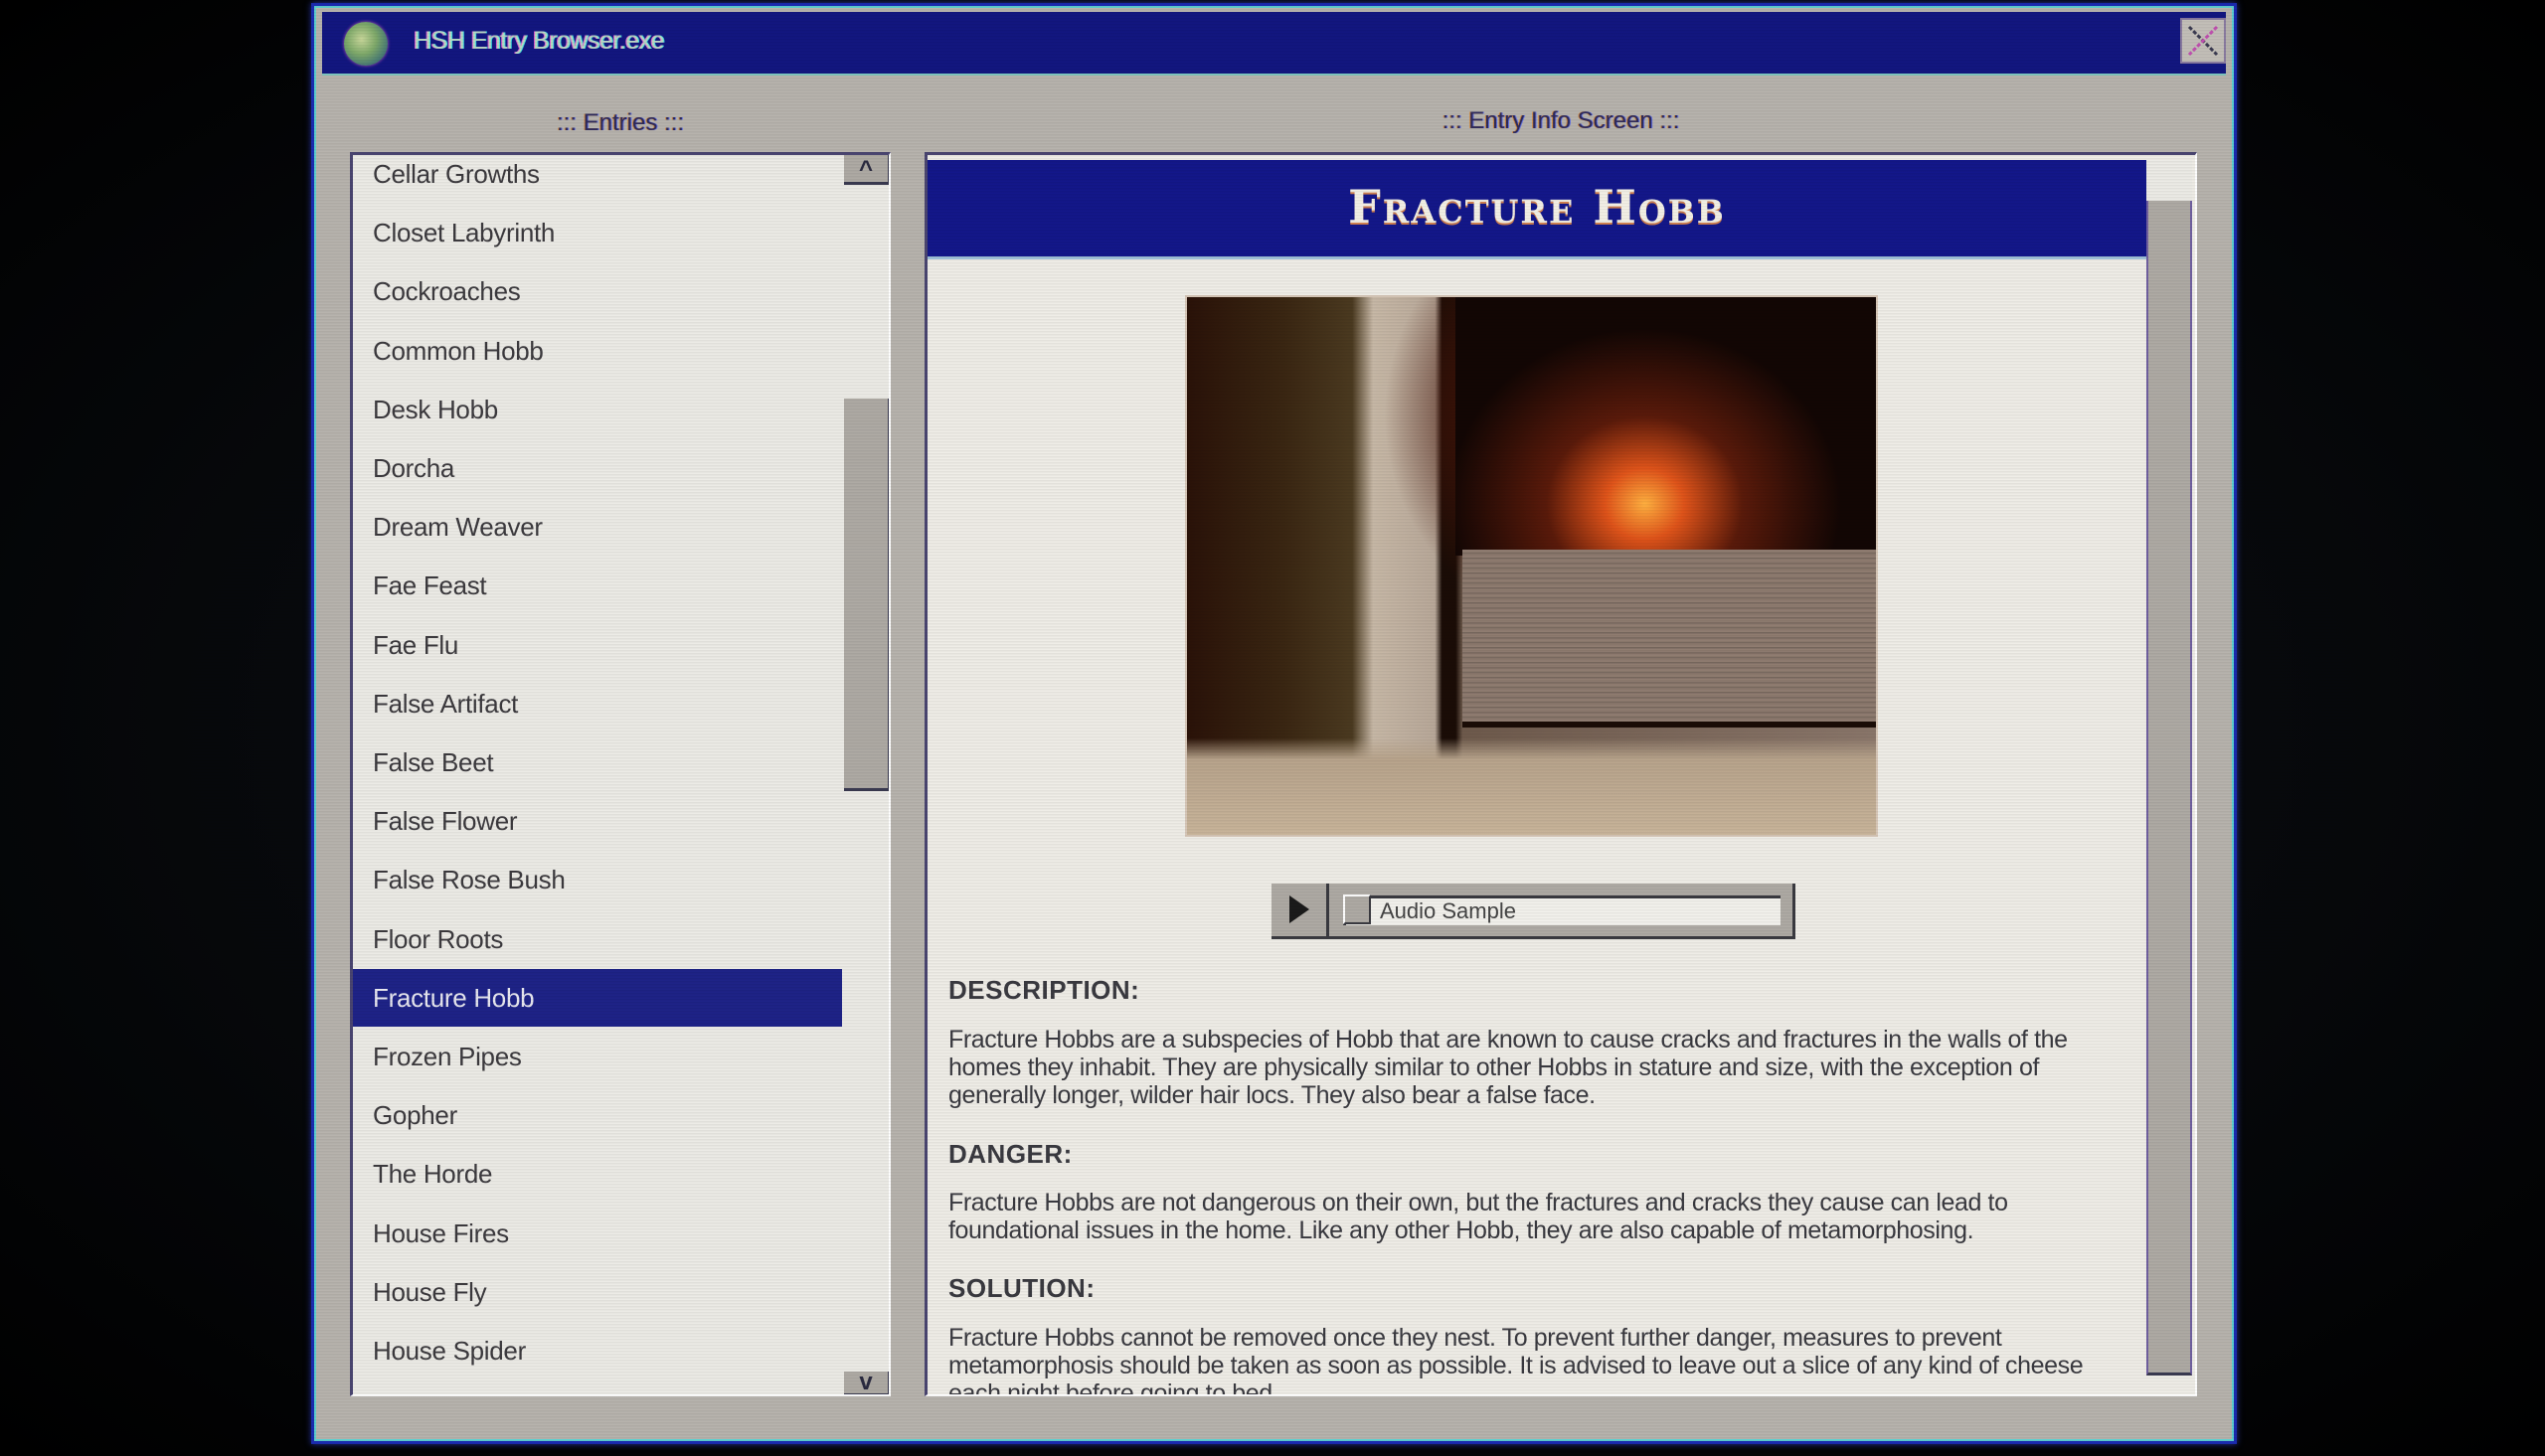  I want to click on list-item: False Rose Bush, so click(597, 879).